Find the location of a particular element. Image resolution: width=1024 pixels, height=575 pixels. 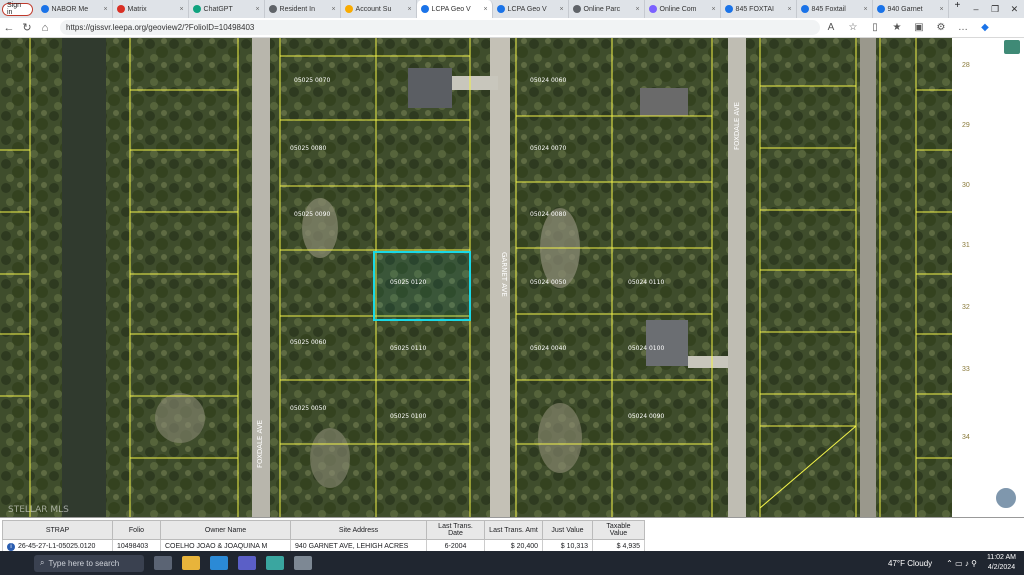

tab-label: NABOR Me is located at coordinates (70, 9).